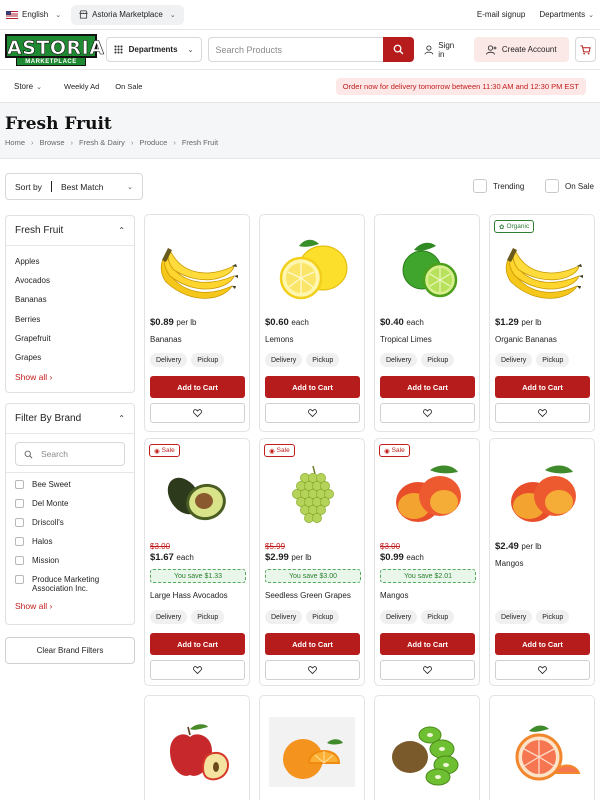 The width and height of the screenshot is (600, 800). Describe the element at coordinates (70, 261) in the screenshot. I see `category-item: Apples` at that location.